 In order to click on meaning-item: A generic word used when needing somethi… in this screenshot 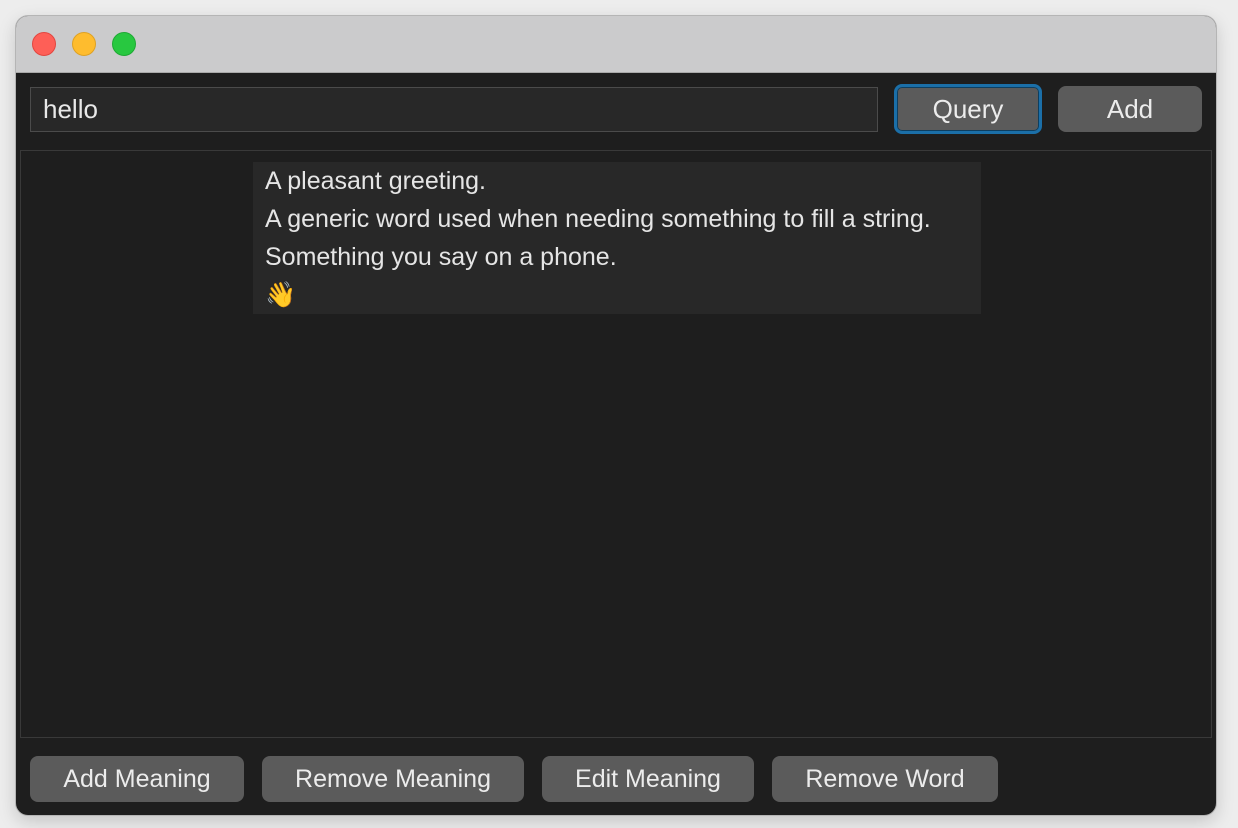, I will do `click(617, 219)`.